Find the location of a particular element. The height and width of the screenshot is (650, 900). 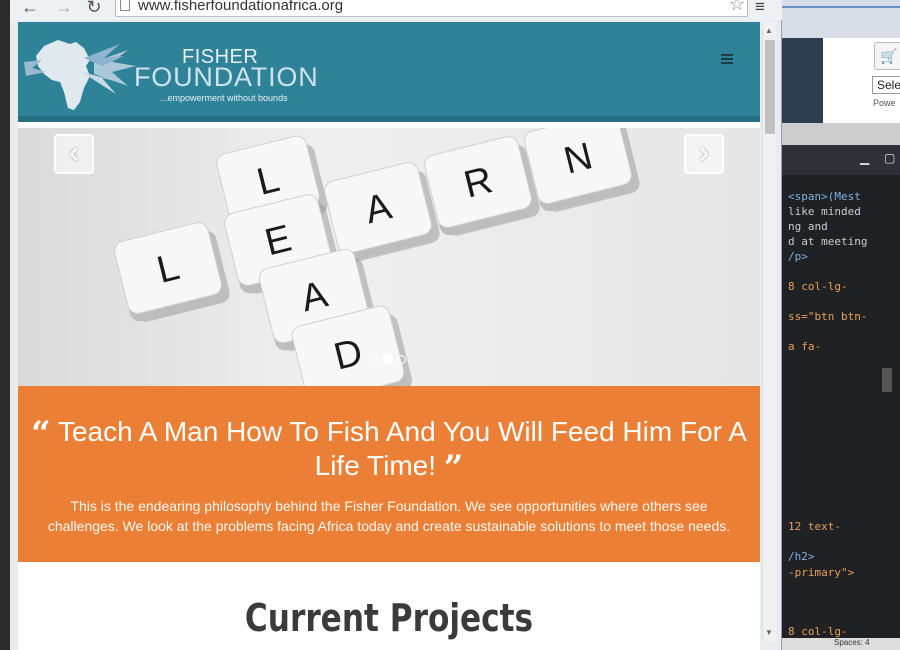

code-line: ss="btn btn- is located at coordinates (828, 316).